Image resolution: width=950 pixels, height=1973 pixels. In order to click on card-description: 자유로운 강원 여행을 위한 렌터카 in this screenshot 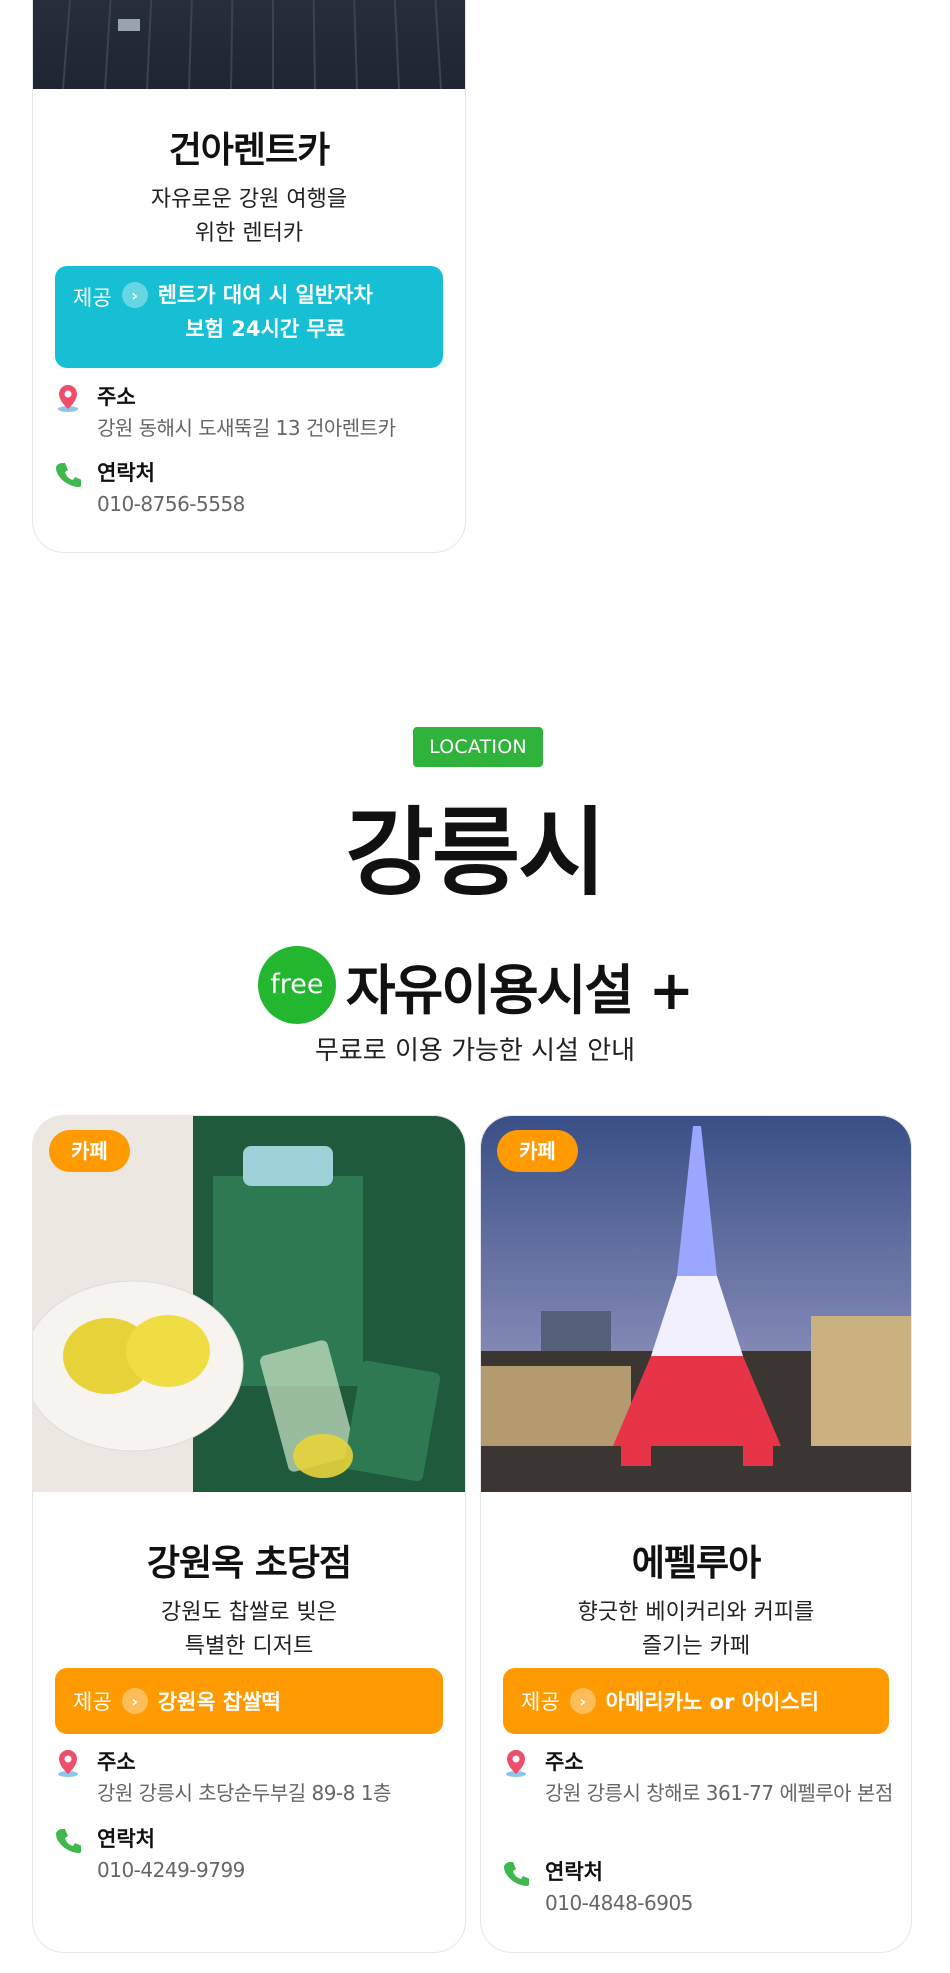, I will do `click(249, 217)`.